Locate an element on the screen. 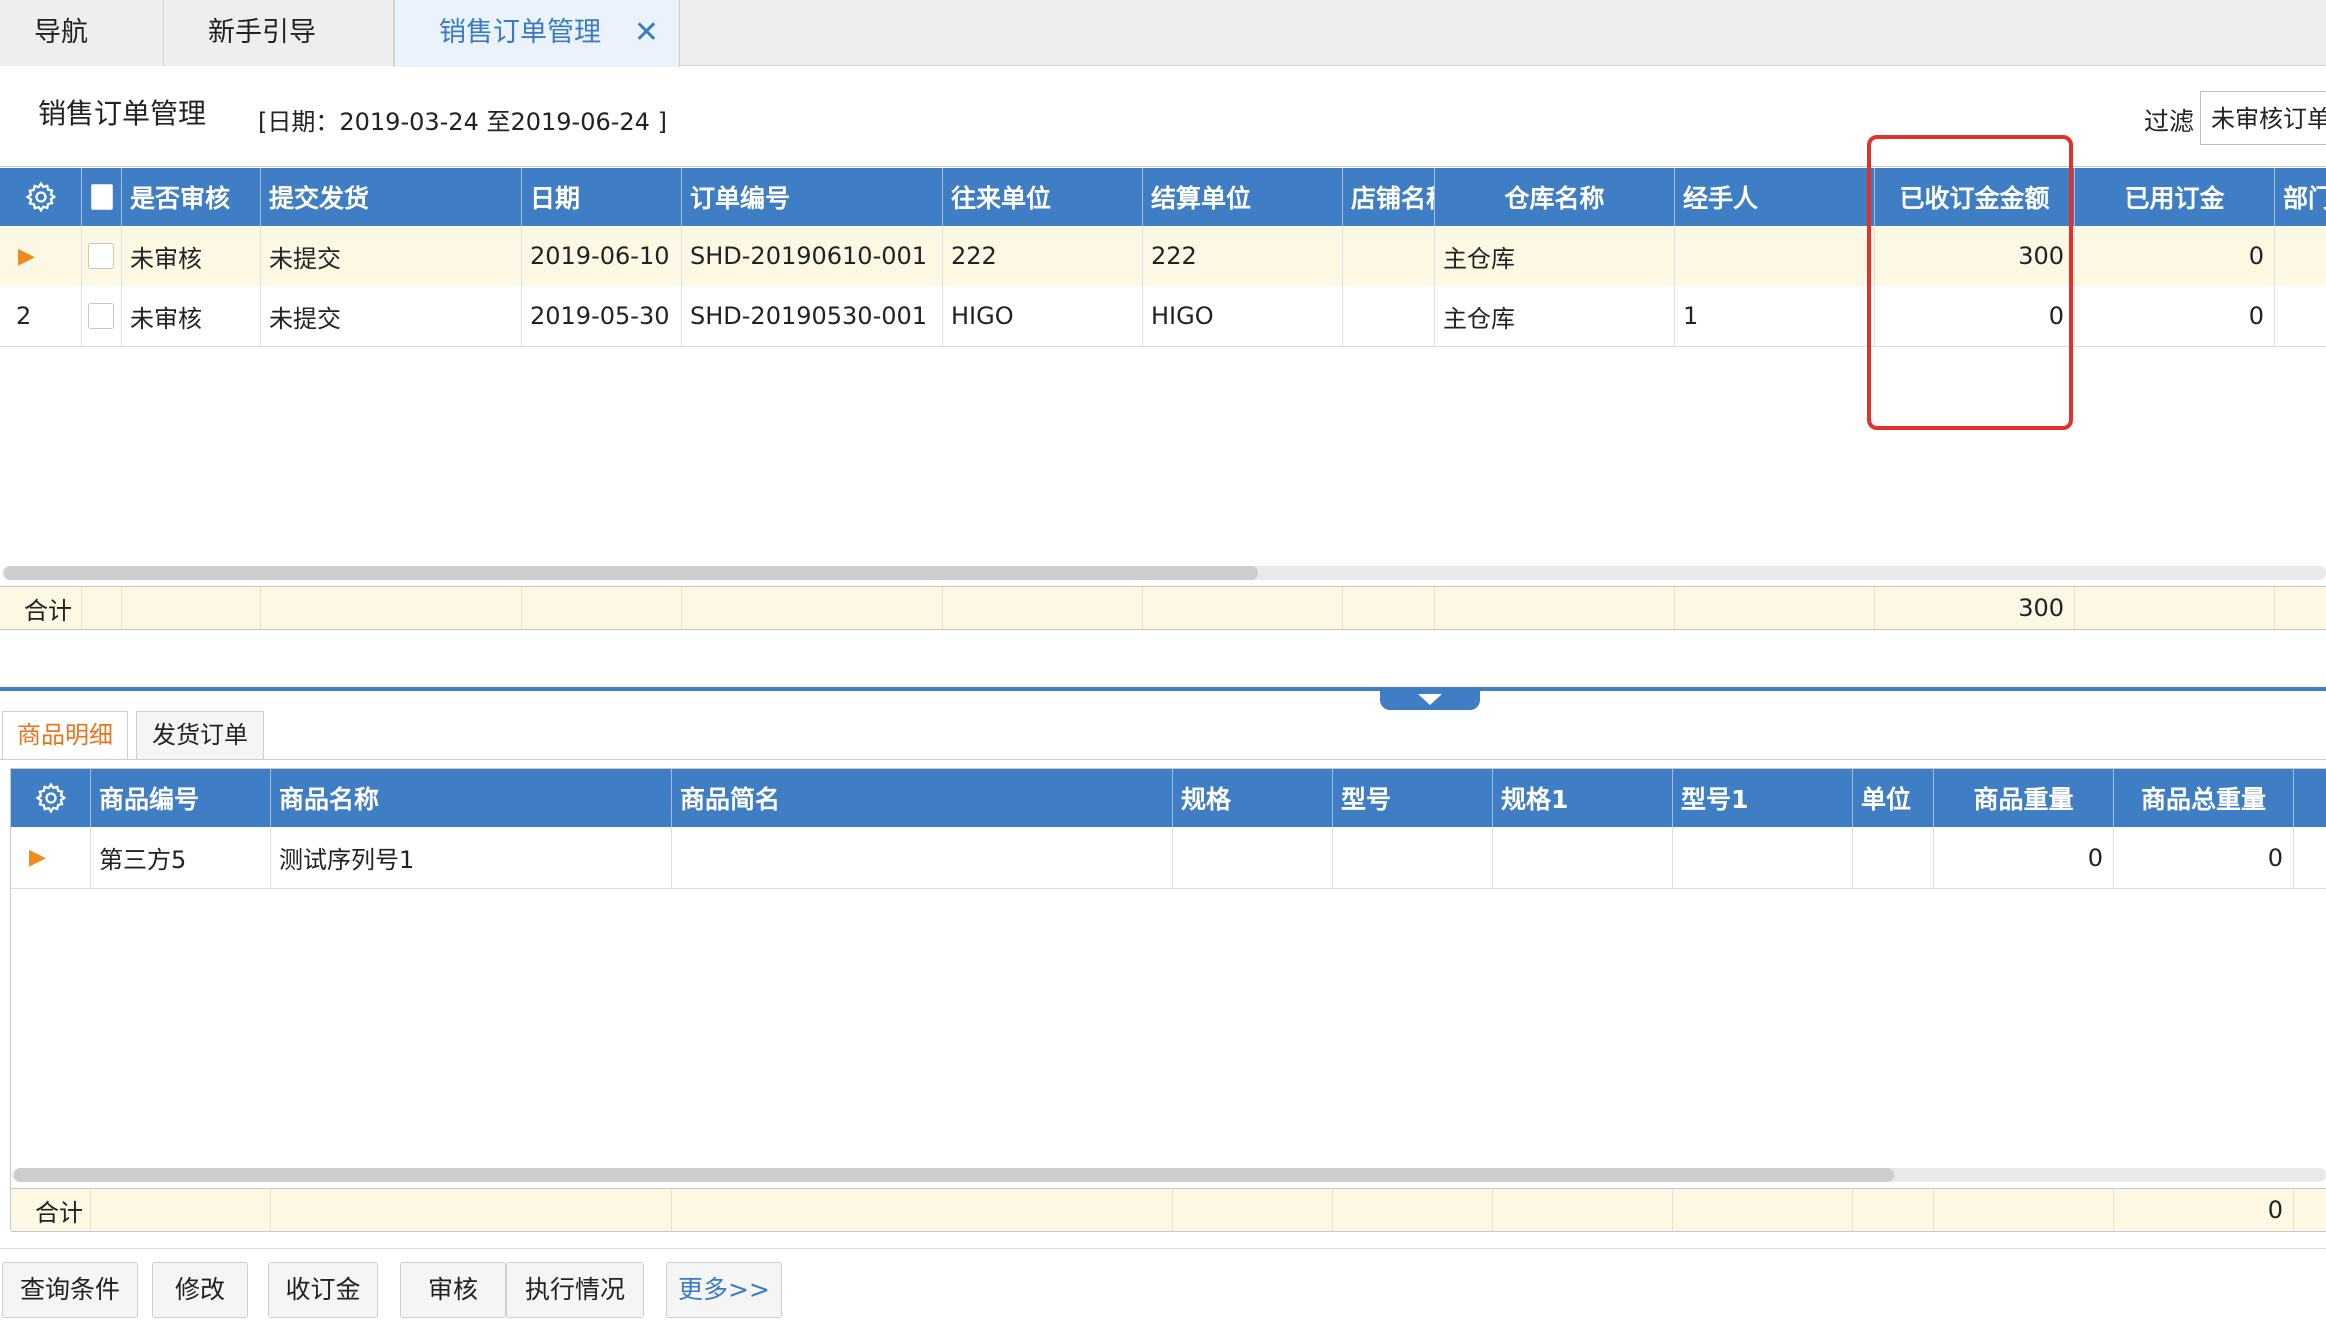  col-dept: 部门 is located at coordinates (2300, 197).